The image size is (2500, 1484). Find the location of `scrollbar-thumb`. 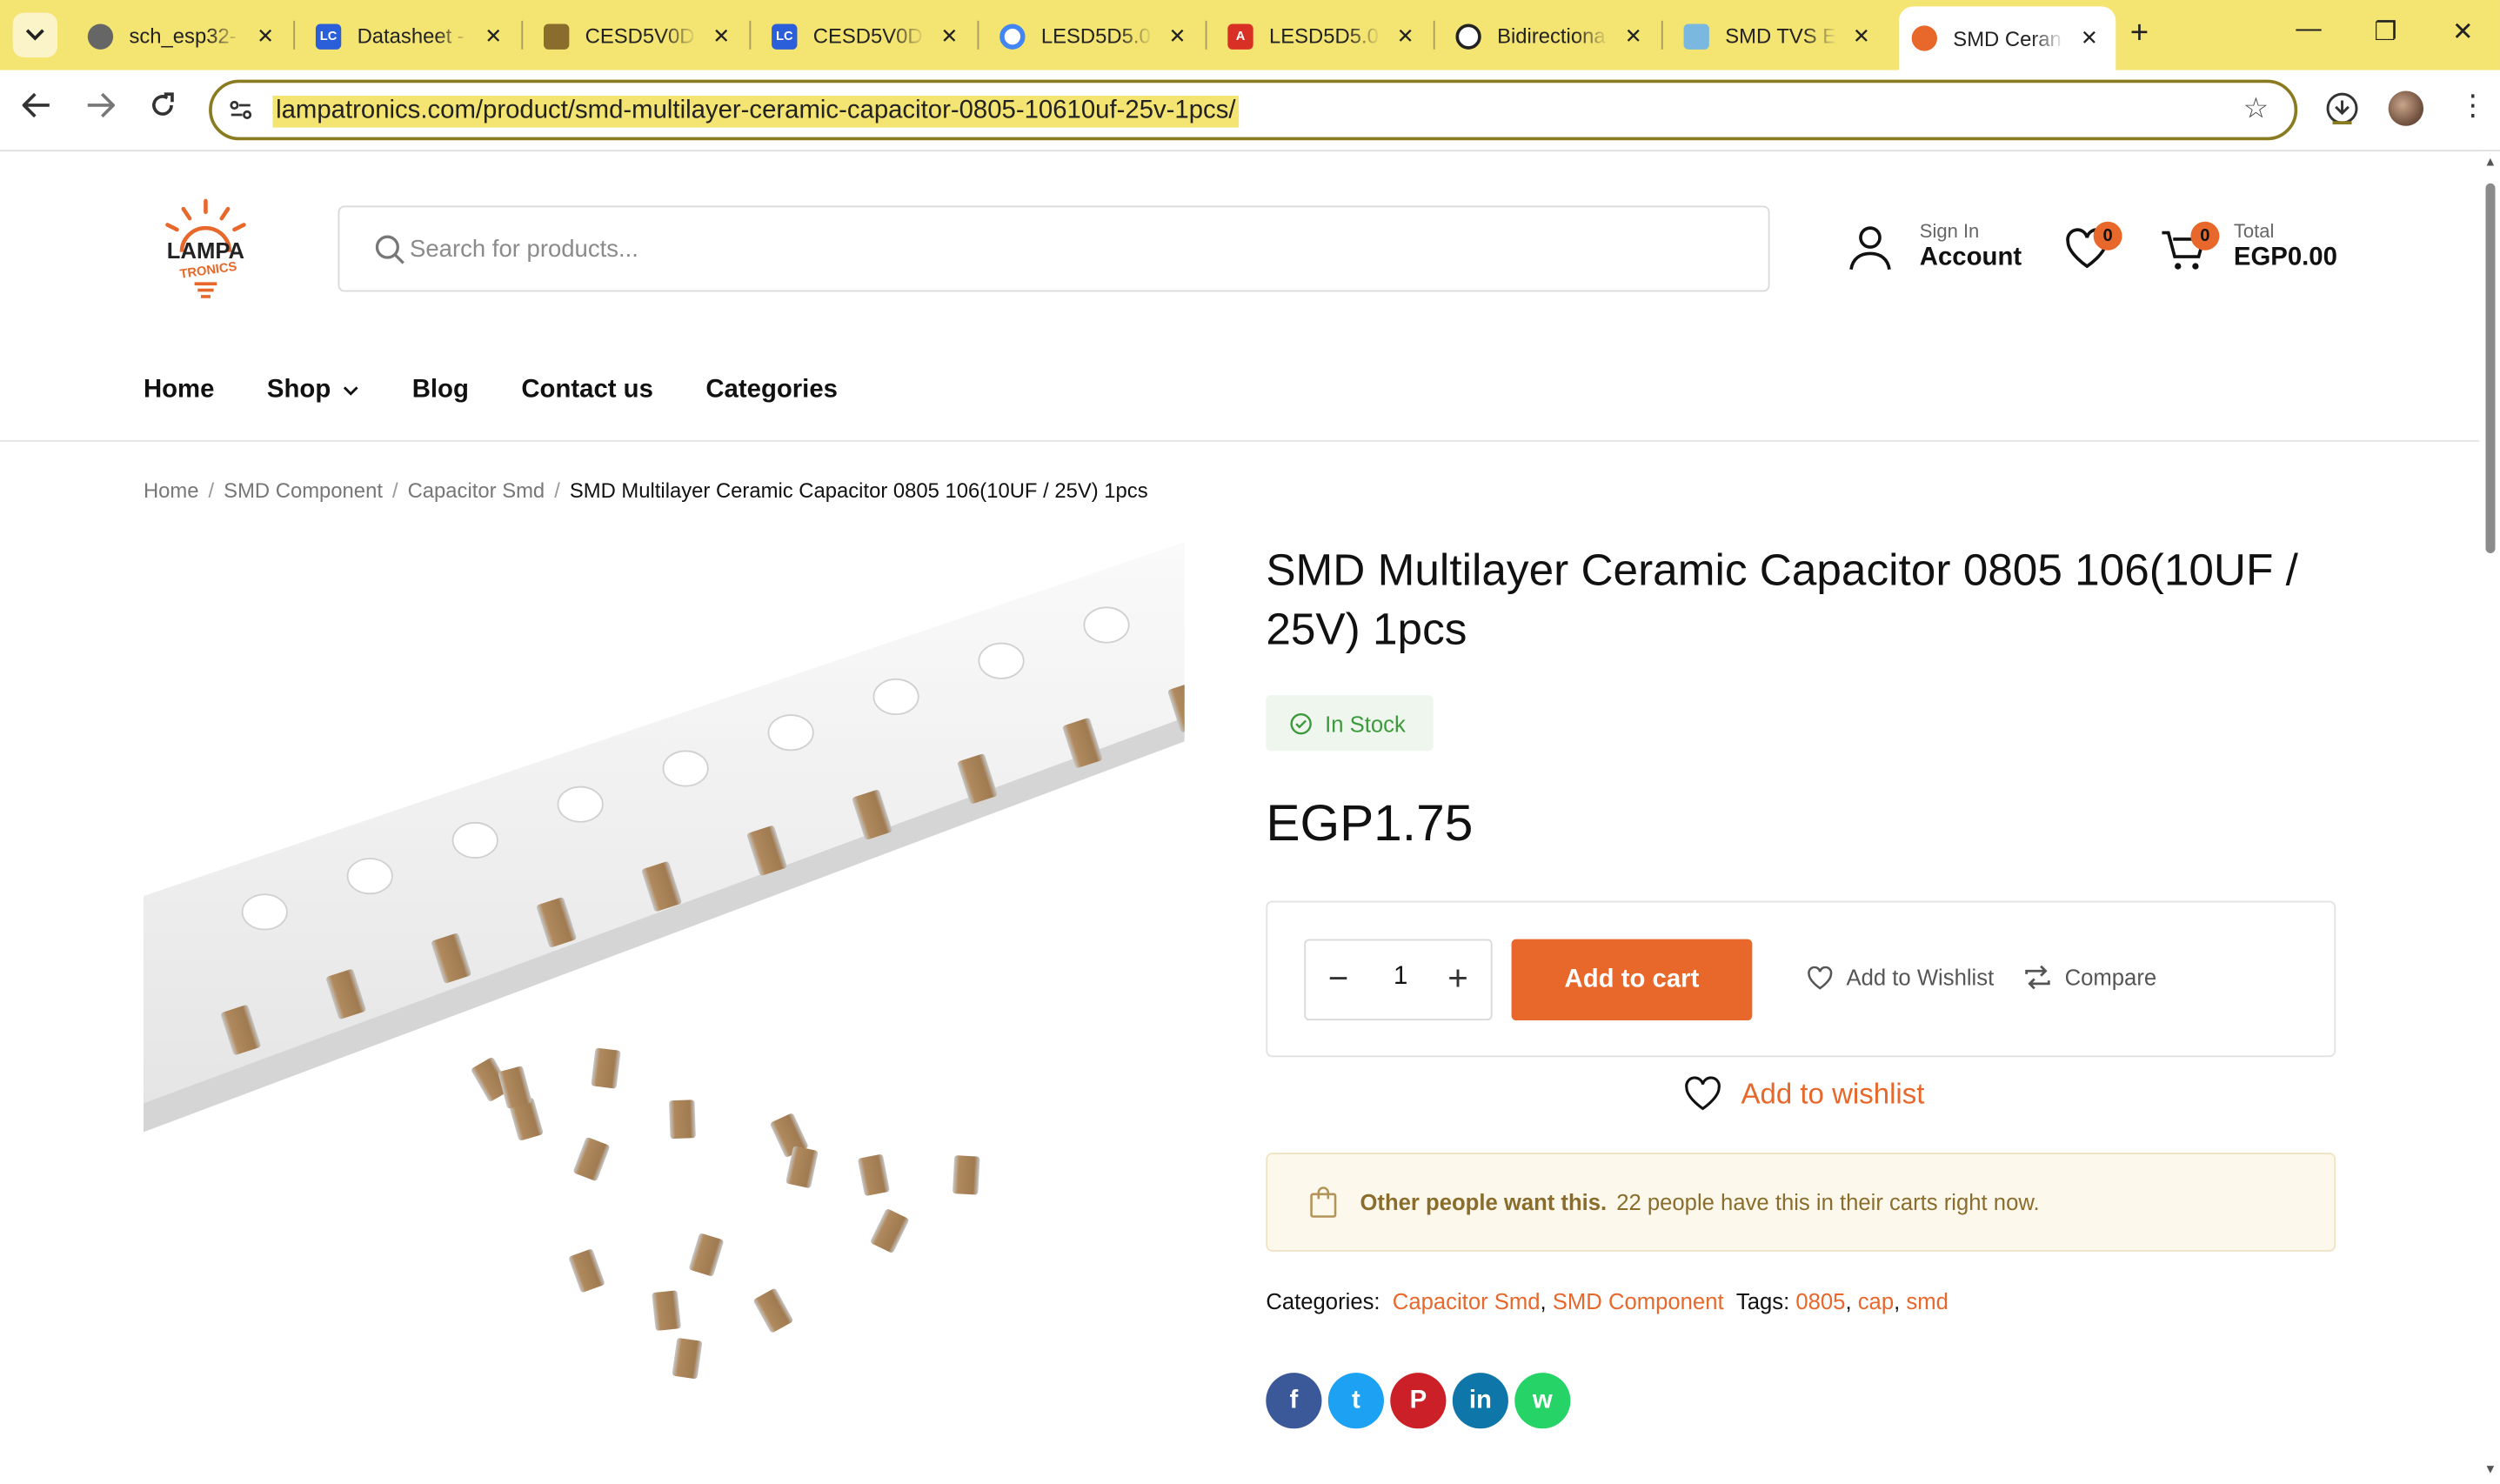

scrollbar-thumb is located at coordinates (2490, 368).